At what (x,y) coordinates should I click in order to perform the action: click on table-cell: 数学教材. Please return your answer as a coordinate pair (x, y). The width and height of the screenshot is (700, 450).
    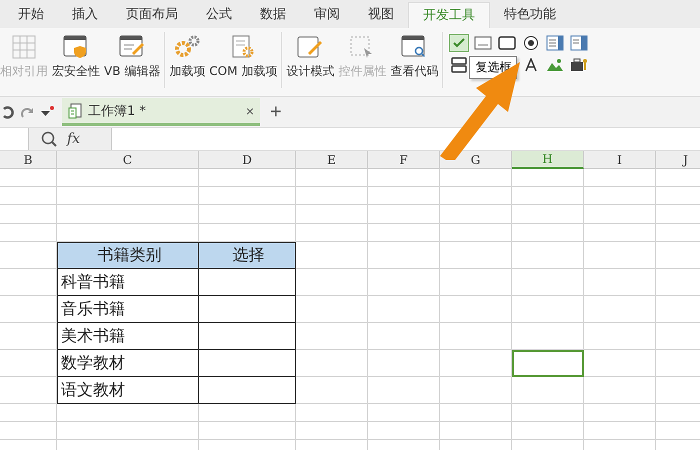
    Looking at the image, I should click on (128, 363).